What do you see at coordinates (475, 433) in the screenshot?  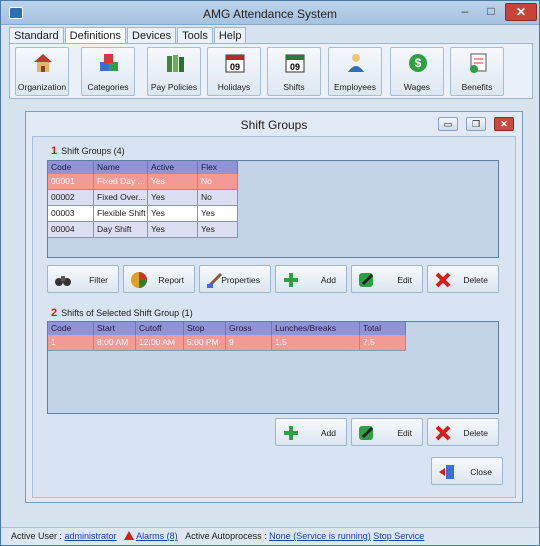 I see `button-label: Delete` at bounding box center [475, 433].